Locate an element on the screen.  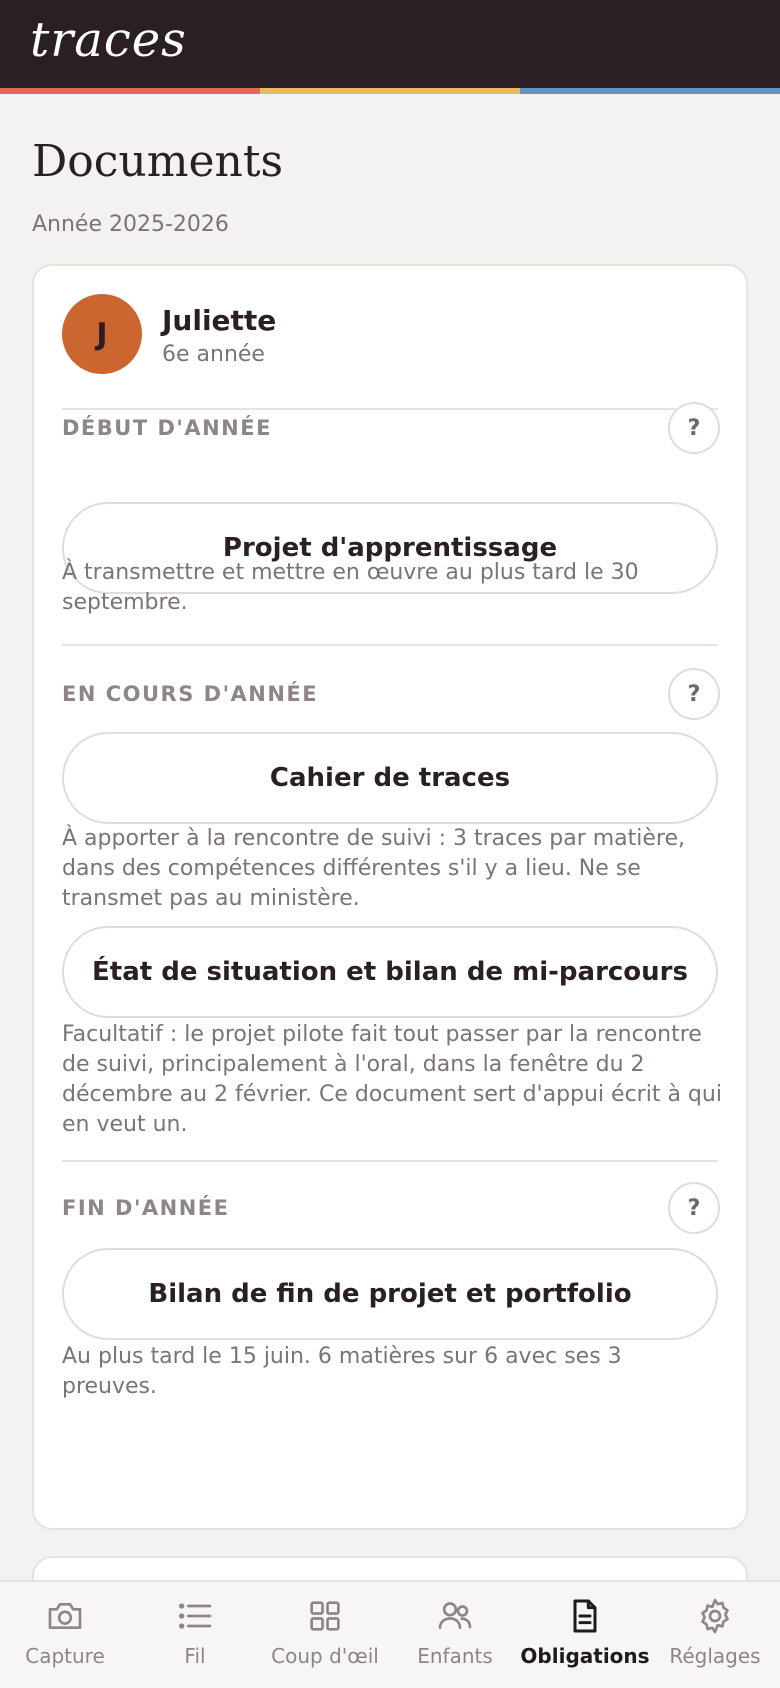
nav-item-capture: Capture is located at coordinates (65, 1635).